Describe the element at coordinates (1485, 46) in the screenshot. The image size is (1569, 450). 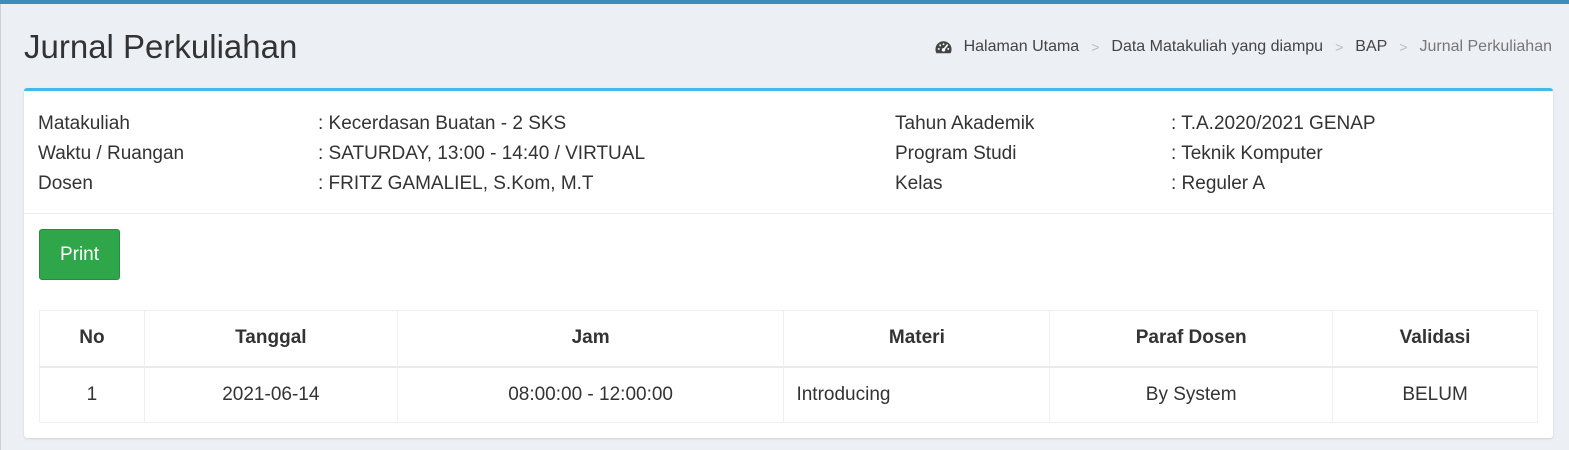
I see `breadcrumb-current: Jurnal Perkuliahan` at that location.